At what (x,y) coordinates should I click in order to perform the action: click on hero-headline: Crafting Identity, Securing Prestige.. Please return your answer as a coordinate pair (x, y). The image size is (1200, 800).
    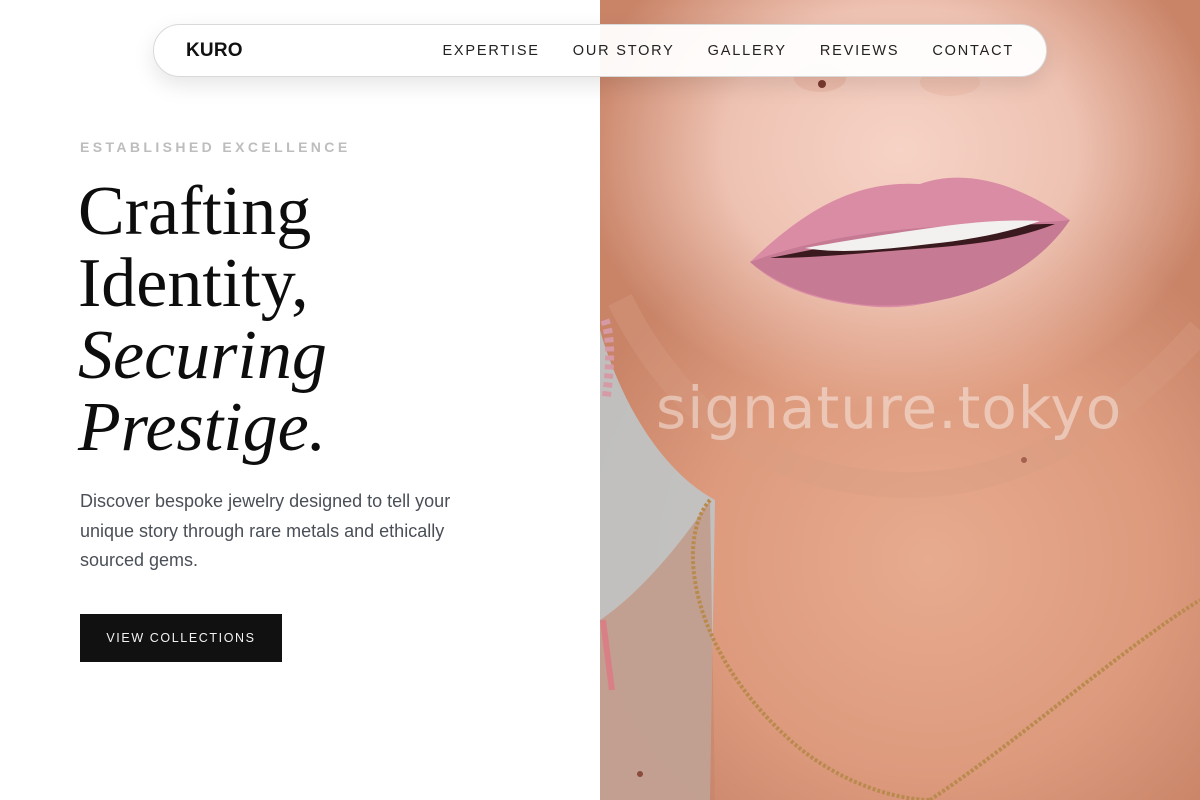
    Looking at the image, I should click on (318, 320).